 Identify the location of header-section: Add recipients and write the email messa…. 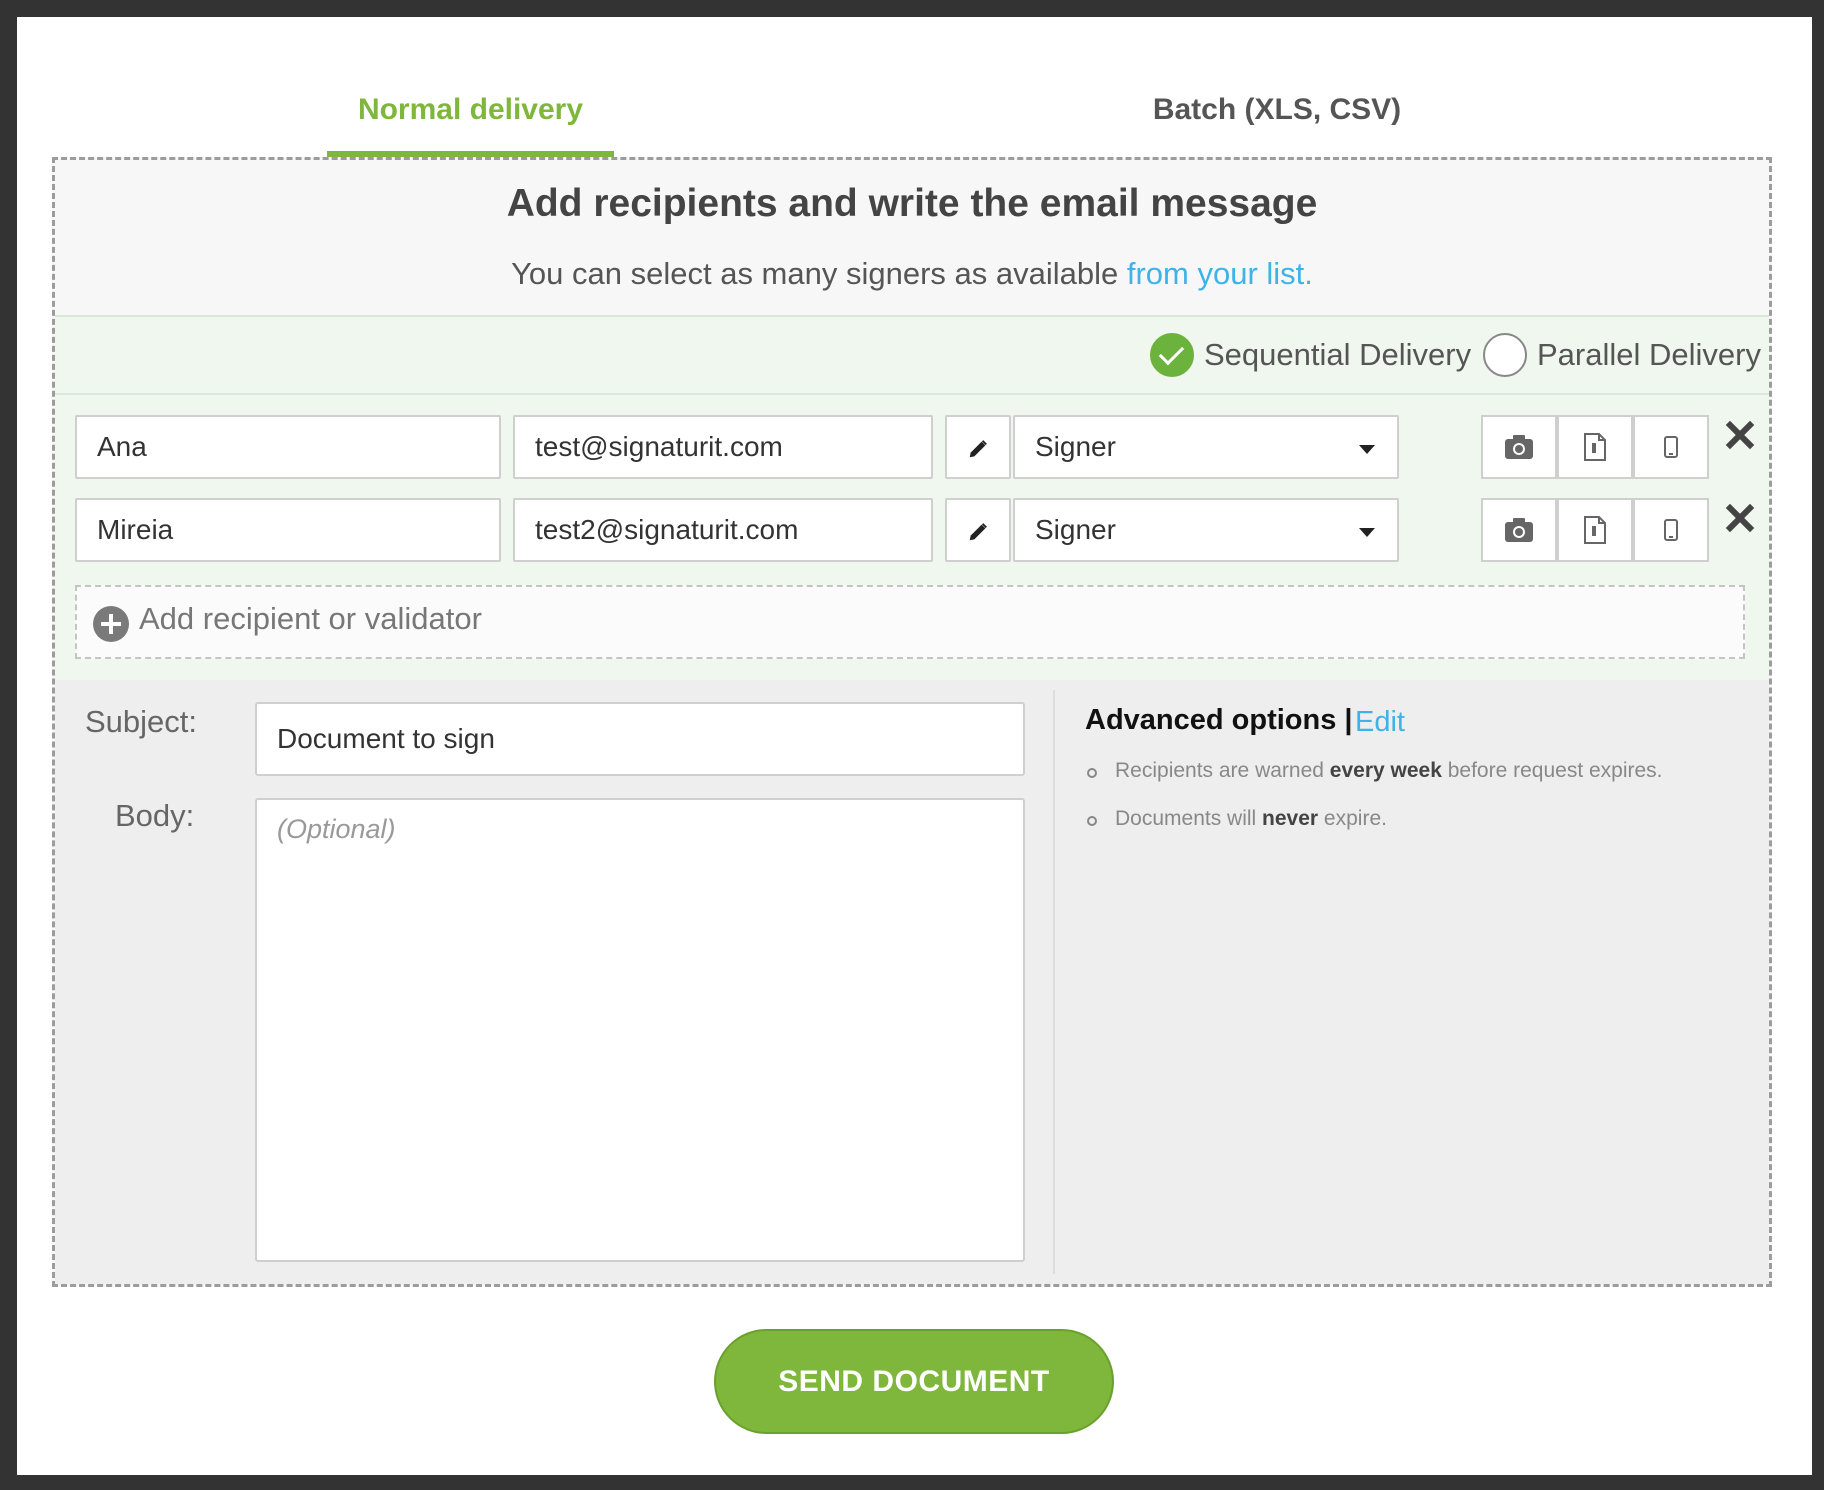
(912, 237).